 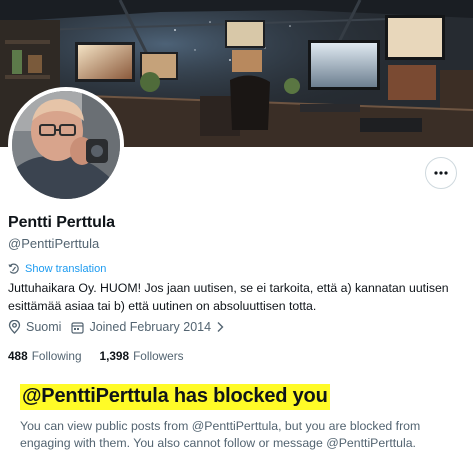 I want to click on profile-meta: Suomi Joined February 2014, so click(x=121, y=327).